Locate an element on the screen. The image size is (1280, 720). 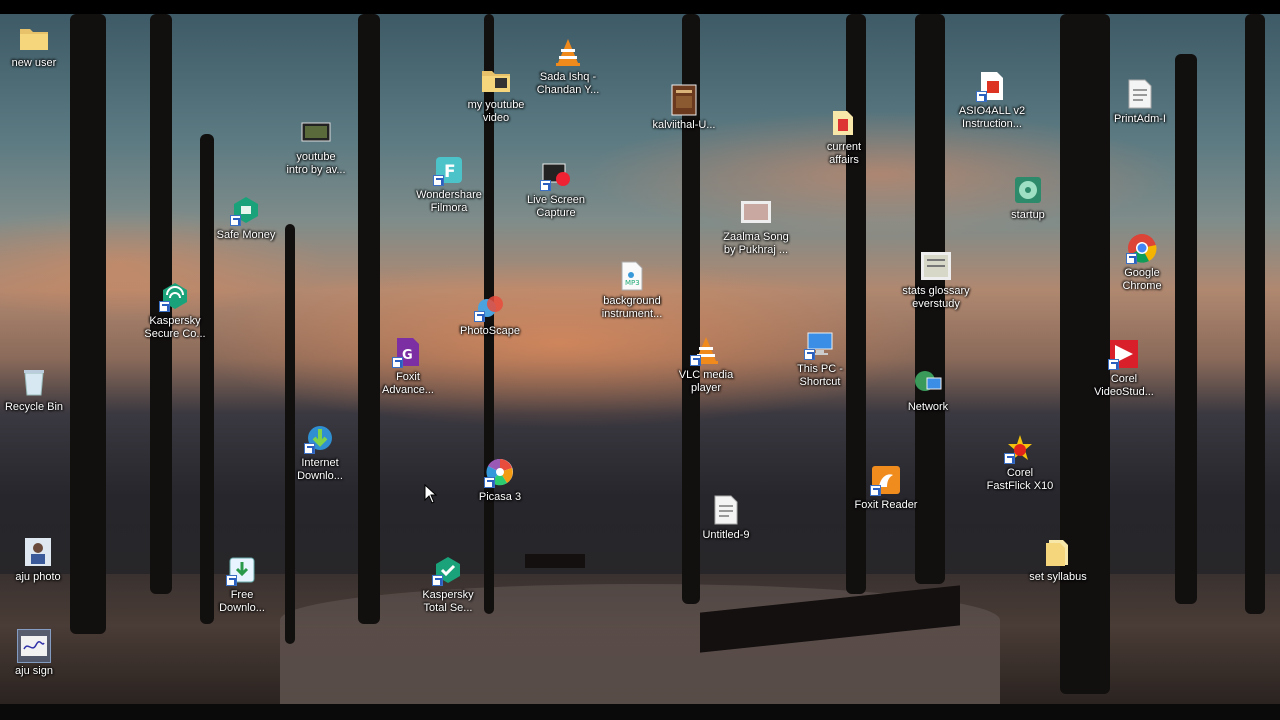
folder-user-icon is located at coordinates (34, 38).